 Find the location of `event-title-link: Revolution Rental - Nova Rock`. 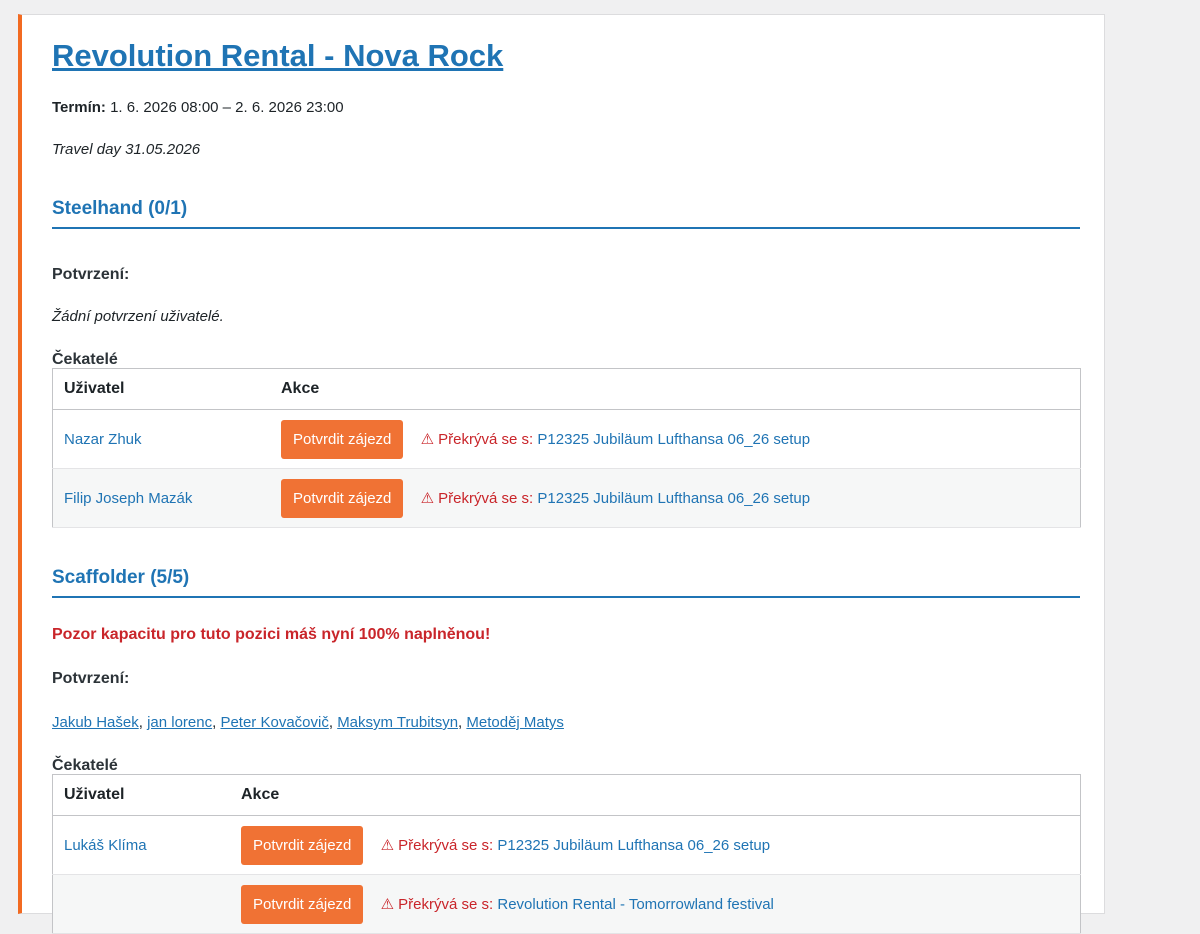

event-title-link: Revolution Rental - Nova Rock is located at coordinates (277, 56).